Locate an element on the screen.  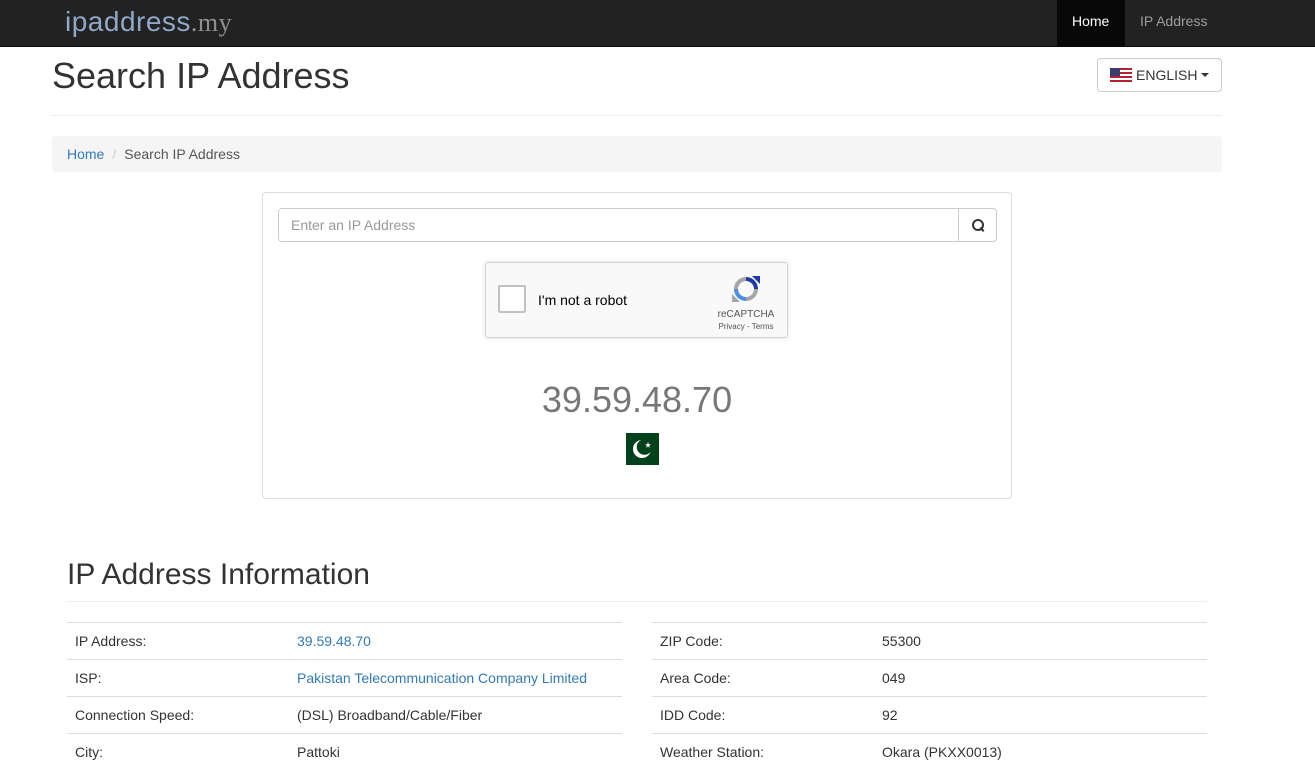
brand-name: ipaddress is located at coordinates (128, 21).